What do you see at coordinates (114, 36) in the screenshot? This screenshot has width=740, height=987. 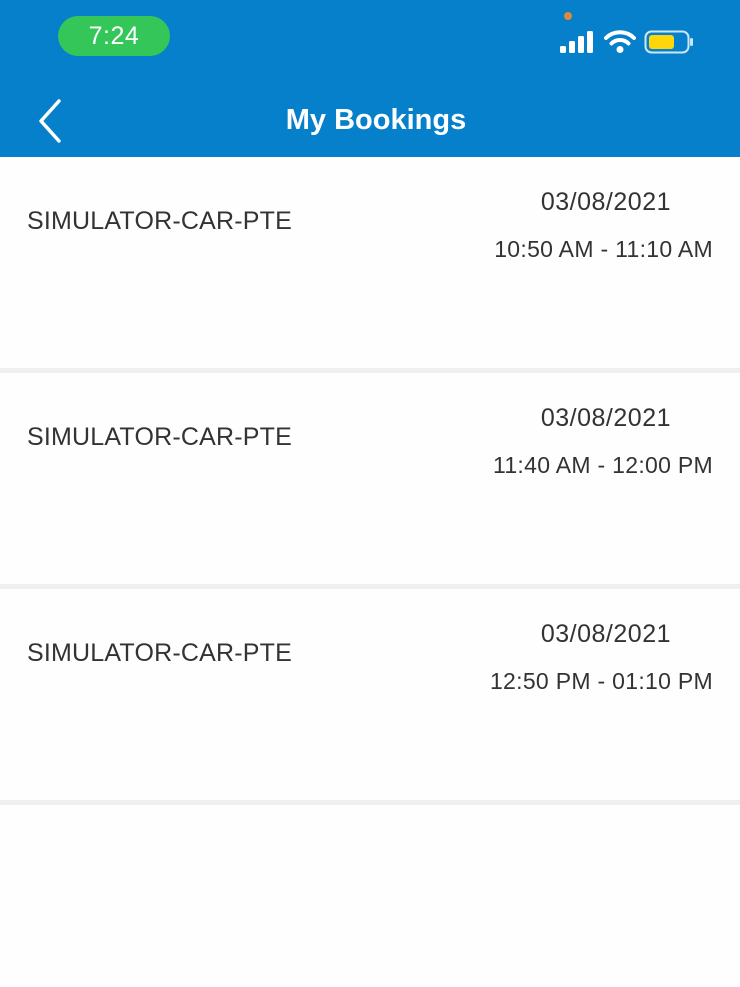 I see `status-time: 7:24` at bounding box center [114, 36].